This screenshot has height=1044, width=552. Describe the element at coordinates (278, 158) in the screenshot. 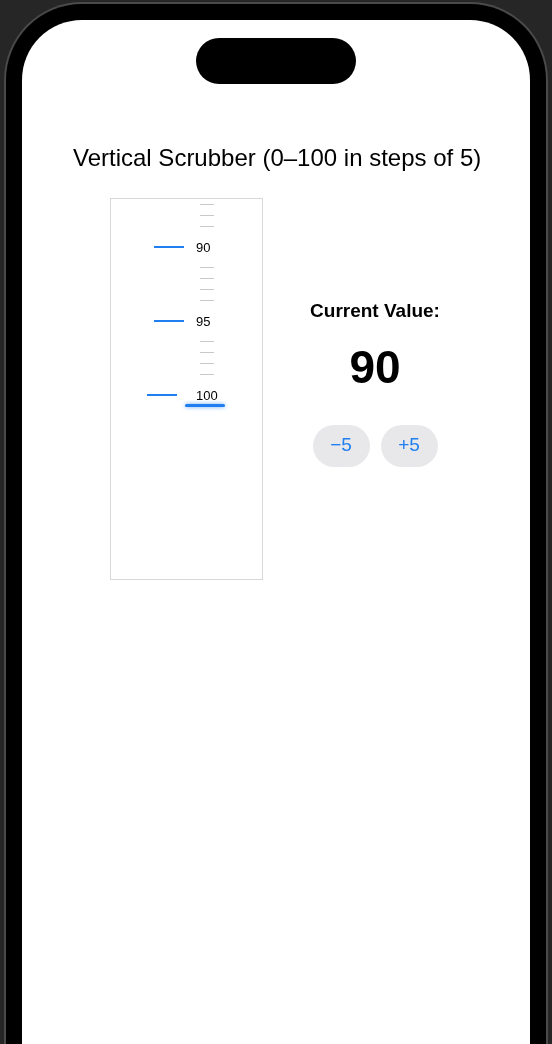

I see `page-title: Vertical Scrubber (0–100 in steps of 5)` at that location.